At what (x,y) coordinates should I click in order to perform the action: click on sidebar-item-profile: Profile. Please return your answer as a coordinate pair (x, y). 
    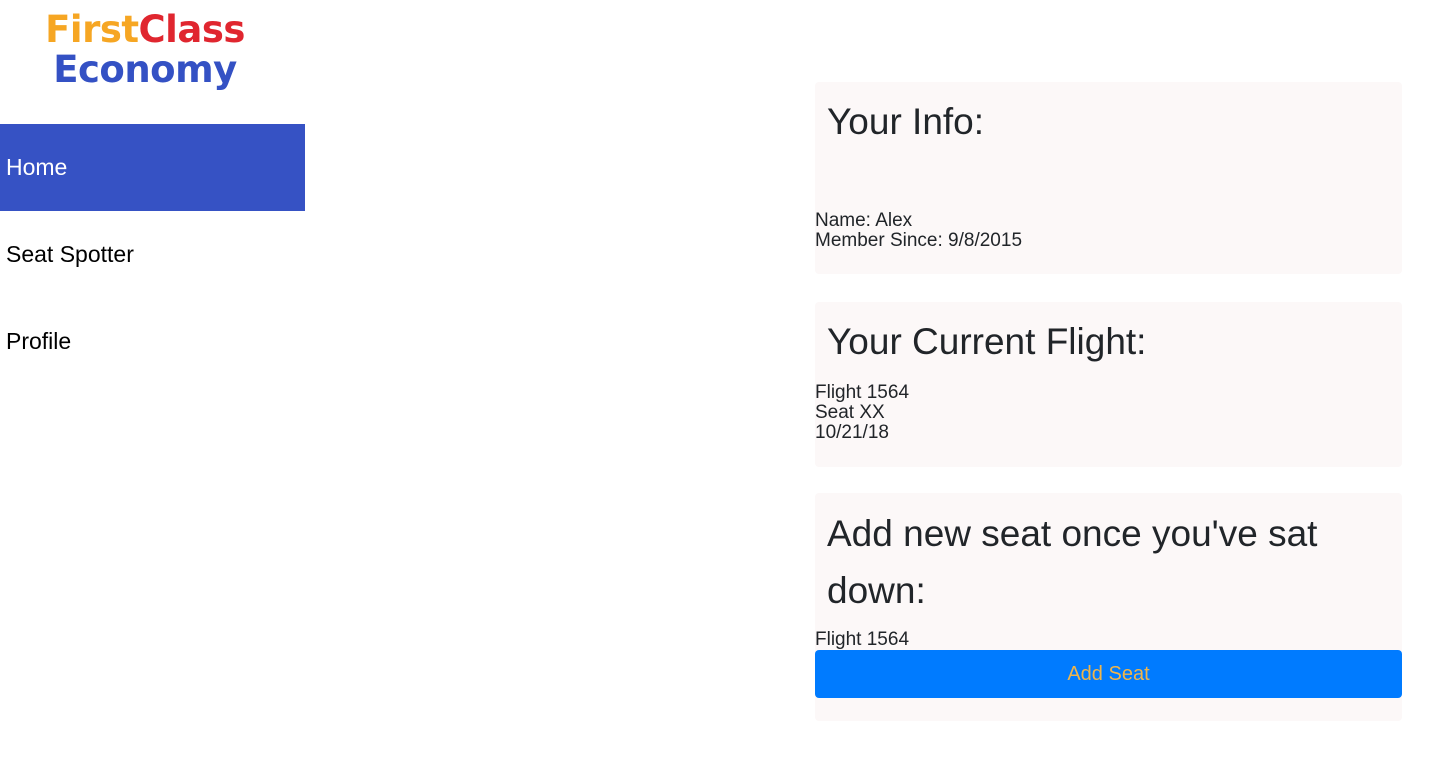
    Looking at the image, I should click on (152, 341).